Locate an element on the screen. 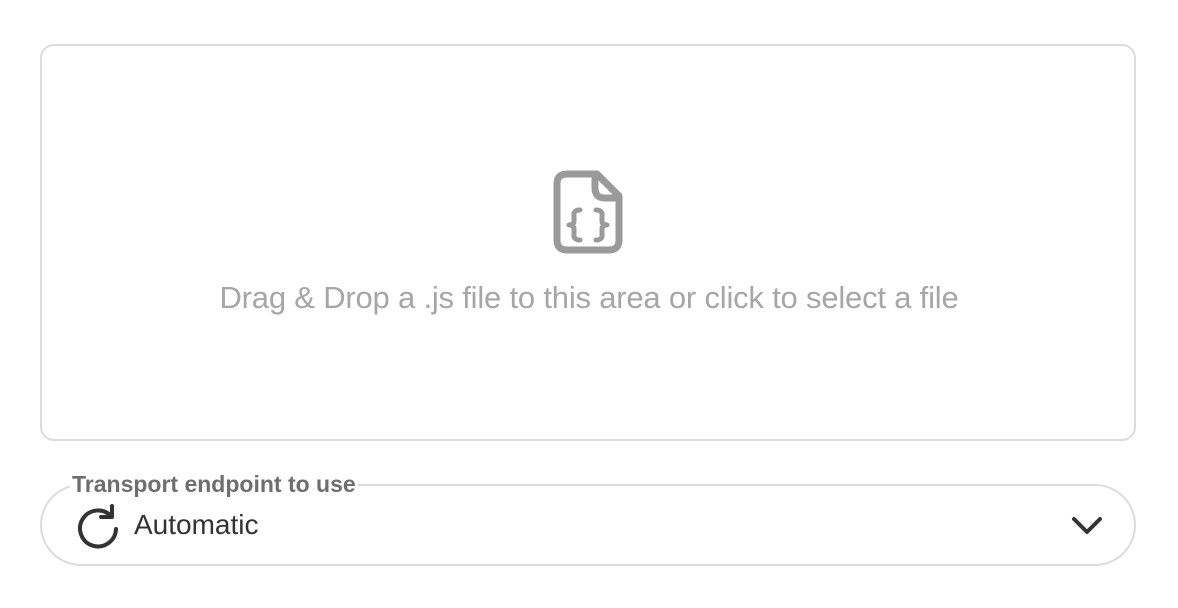  refresh-icon is located at coordinates (98, 526).